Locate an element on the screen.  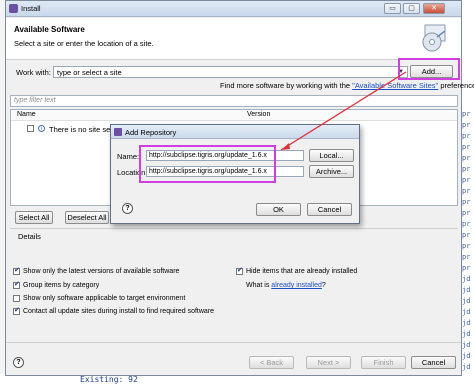
footer-separator is located at coordinates (233, 342).